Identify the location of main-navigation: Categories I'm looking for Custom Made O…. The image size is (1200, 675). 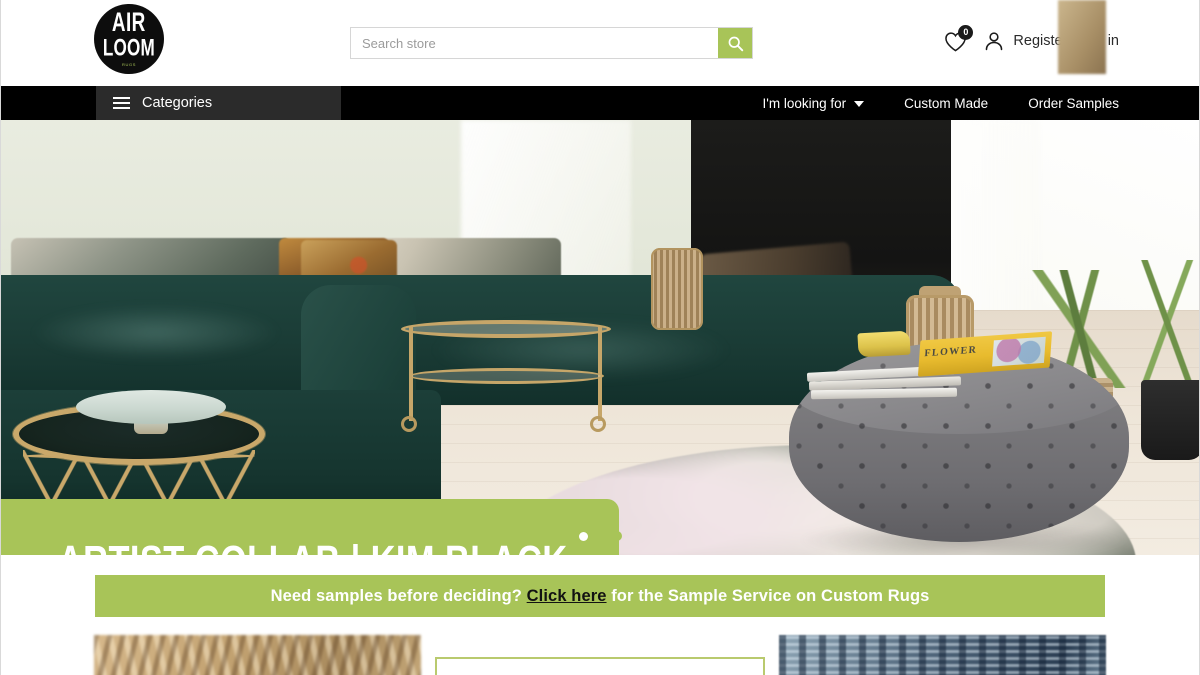
(600, 103).